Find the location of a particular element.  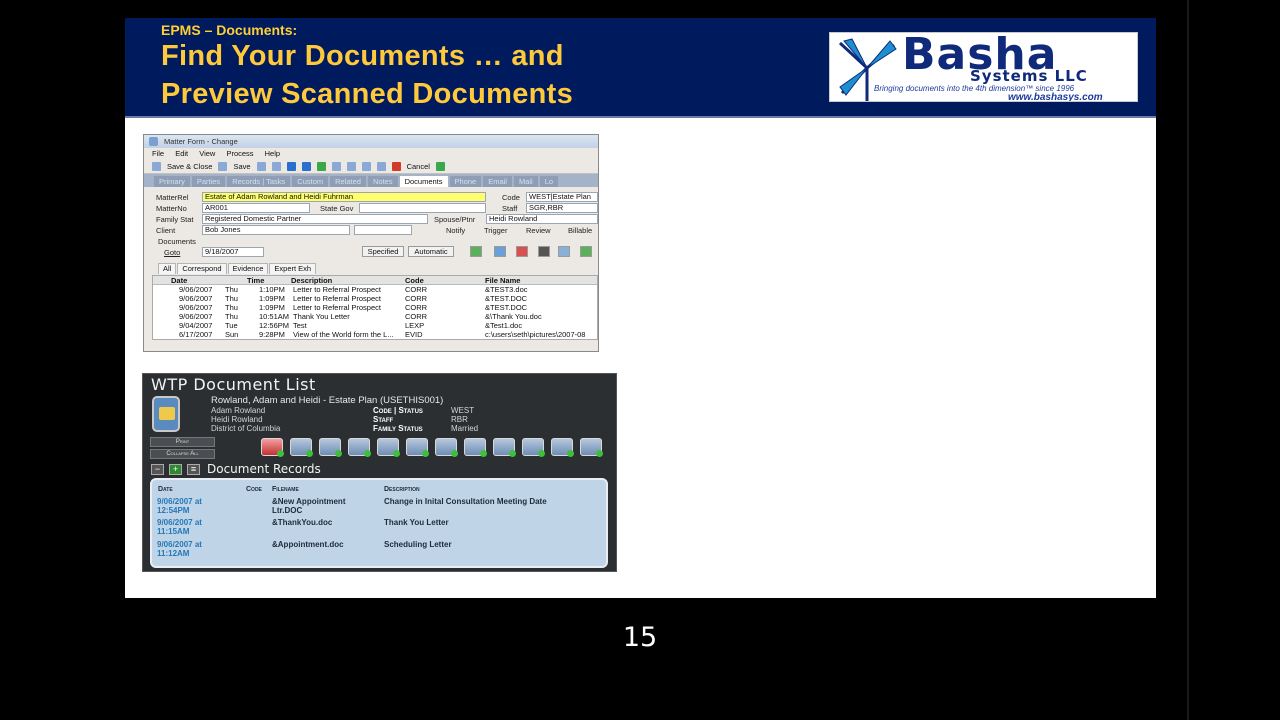

note-doc-icon is located at coordinates (475, 447).